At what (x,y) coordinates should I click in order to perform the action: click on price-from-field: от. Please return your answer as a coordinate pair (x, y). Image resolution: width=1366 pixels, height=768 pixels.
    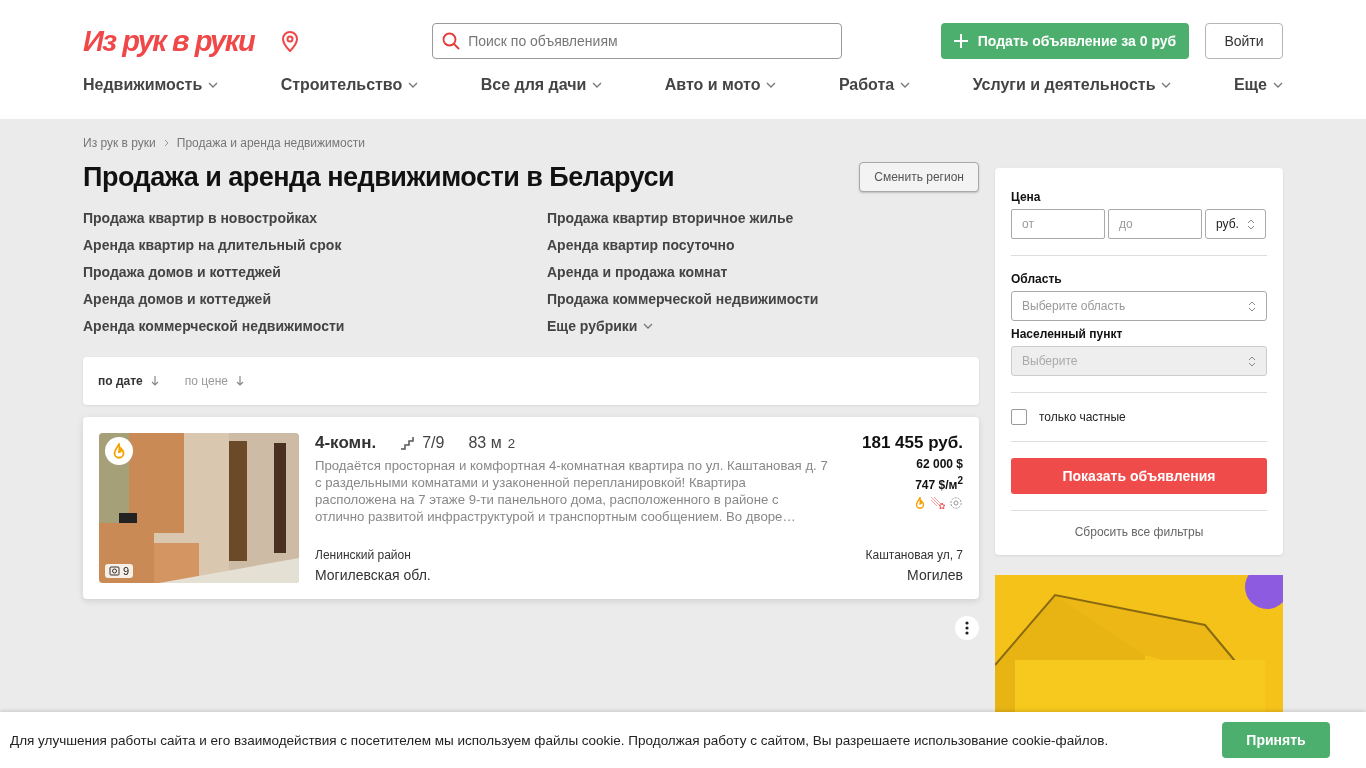
    Looking at the image, I should click on (1058, 224).